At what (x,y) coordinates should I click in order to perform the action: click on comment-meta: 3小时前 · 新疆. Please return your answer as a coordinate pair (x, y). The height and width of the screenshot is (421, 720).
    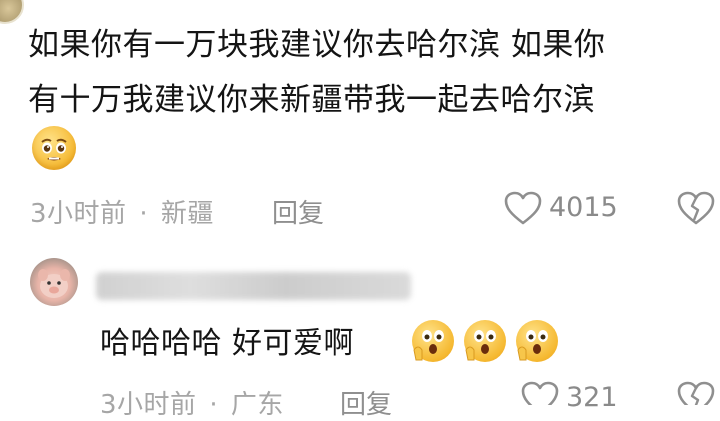
    Looking at the image, I should click on (122, 211).